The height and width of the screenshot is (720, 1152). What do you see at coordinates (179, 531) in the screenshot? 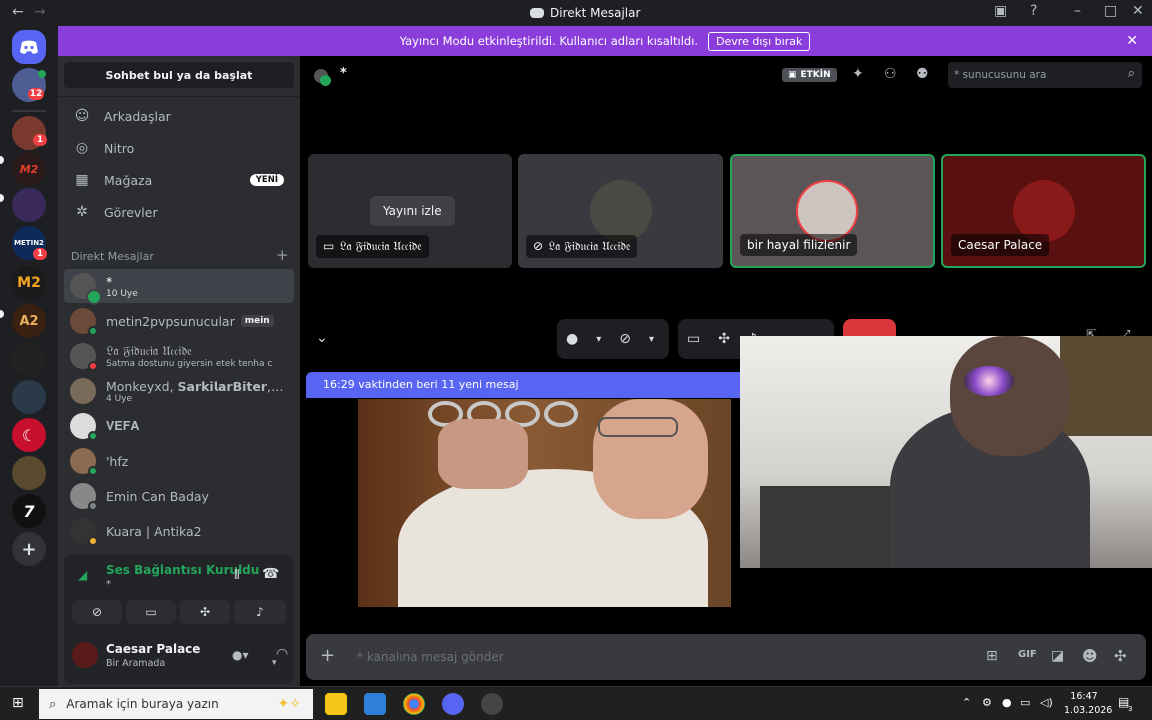
I see `dm-item: Kuara | Antika2` at bounding box center [179, 531].